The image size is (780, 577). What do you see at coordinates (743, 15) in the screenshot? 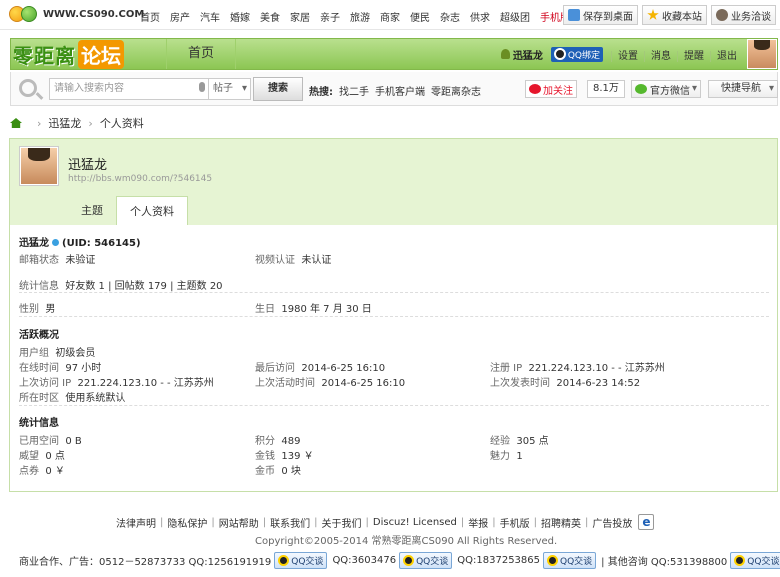
I see `business-button: 业务洽谈` at bounding box center [743, 15].